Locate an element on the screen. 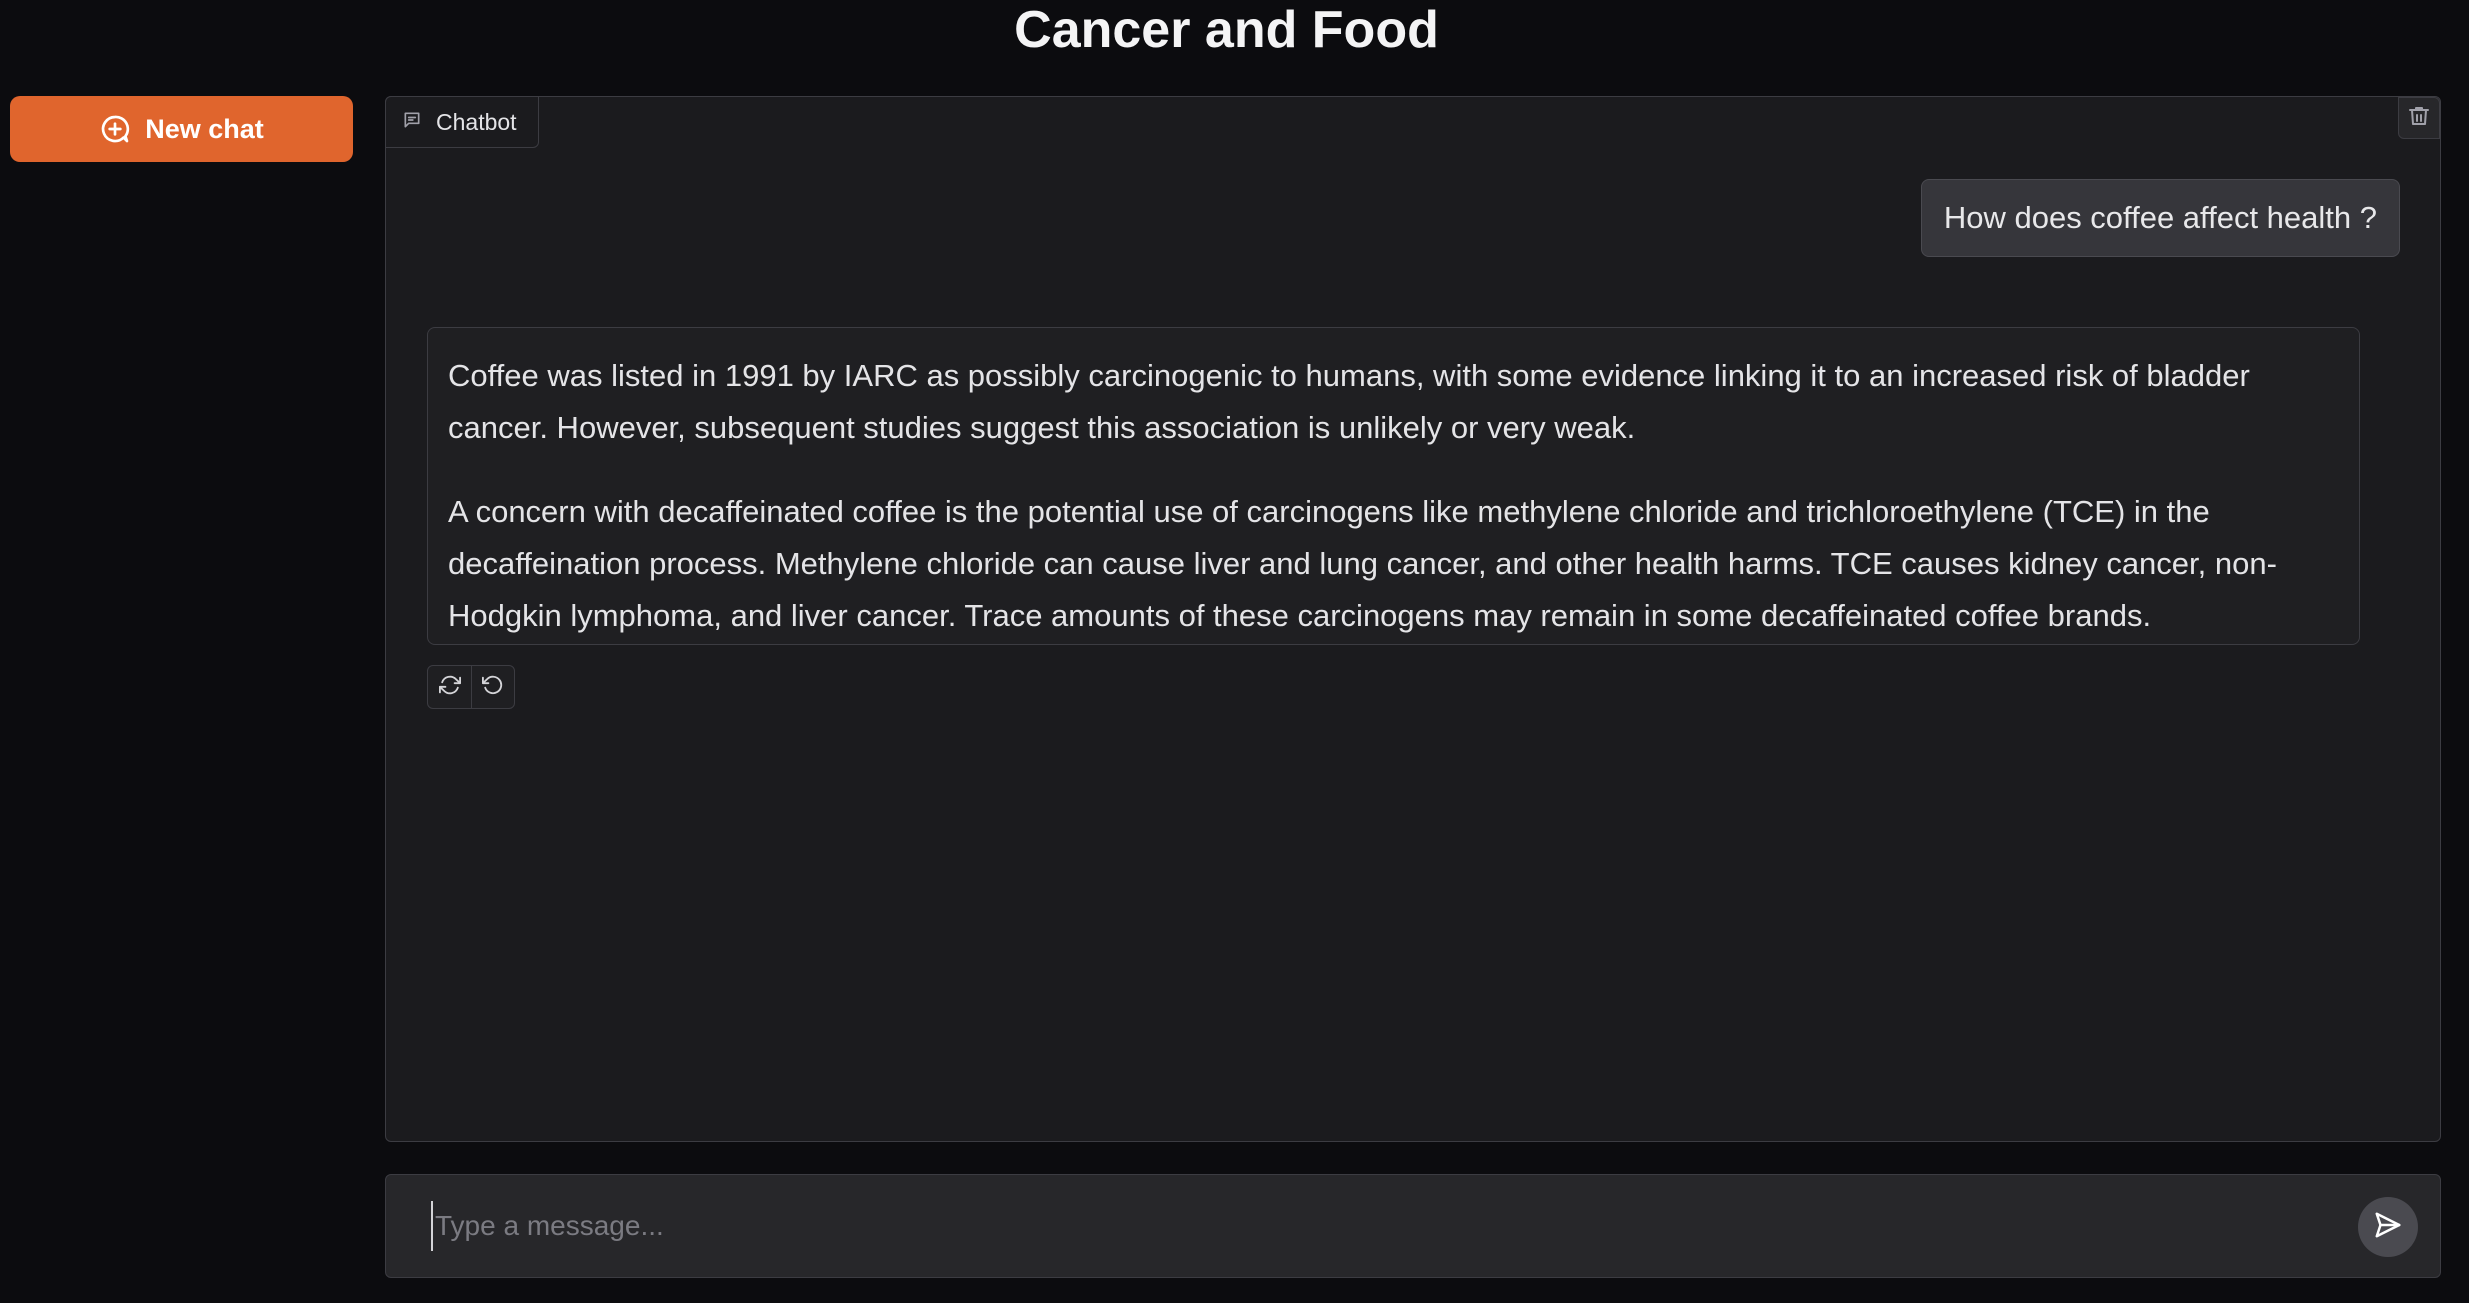 The width and height of the screenshot is (2469, 1303). clear-chat-button is located at coordinates (2419, 118).